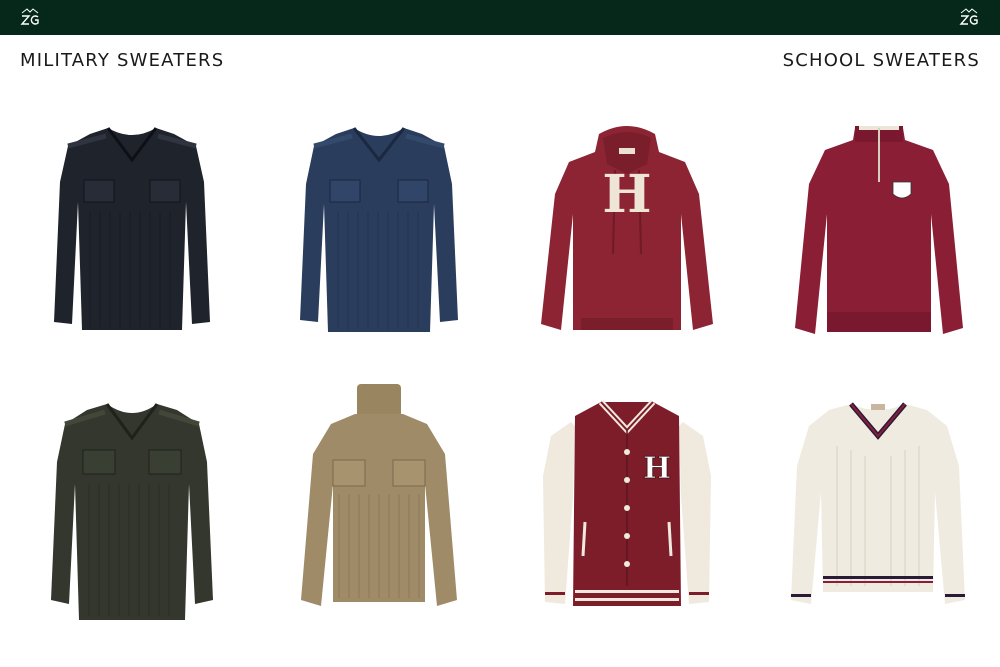  I want to click on product-cream-cricket-sweater, so click(878, 503).